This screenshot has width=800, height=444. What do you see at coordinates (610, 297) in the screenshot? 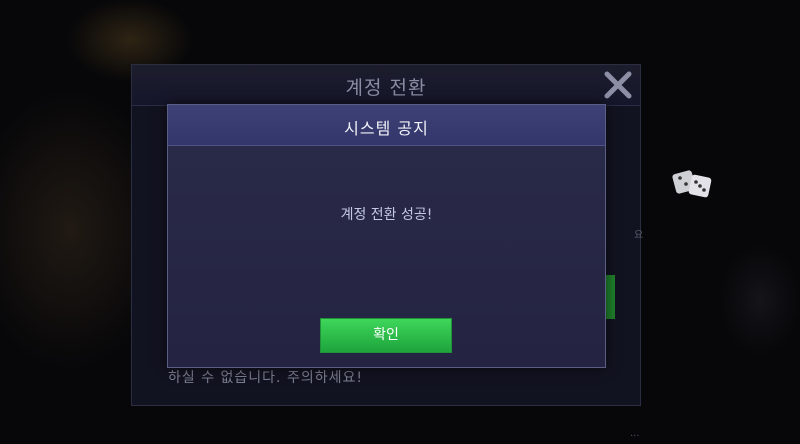
I see `partial-green-button` at bounding box center [610, 297].